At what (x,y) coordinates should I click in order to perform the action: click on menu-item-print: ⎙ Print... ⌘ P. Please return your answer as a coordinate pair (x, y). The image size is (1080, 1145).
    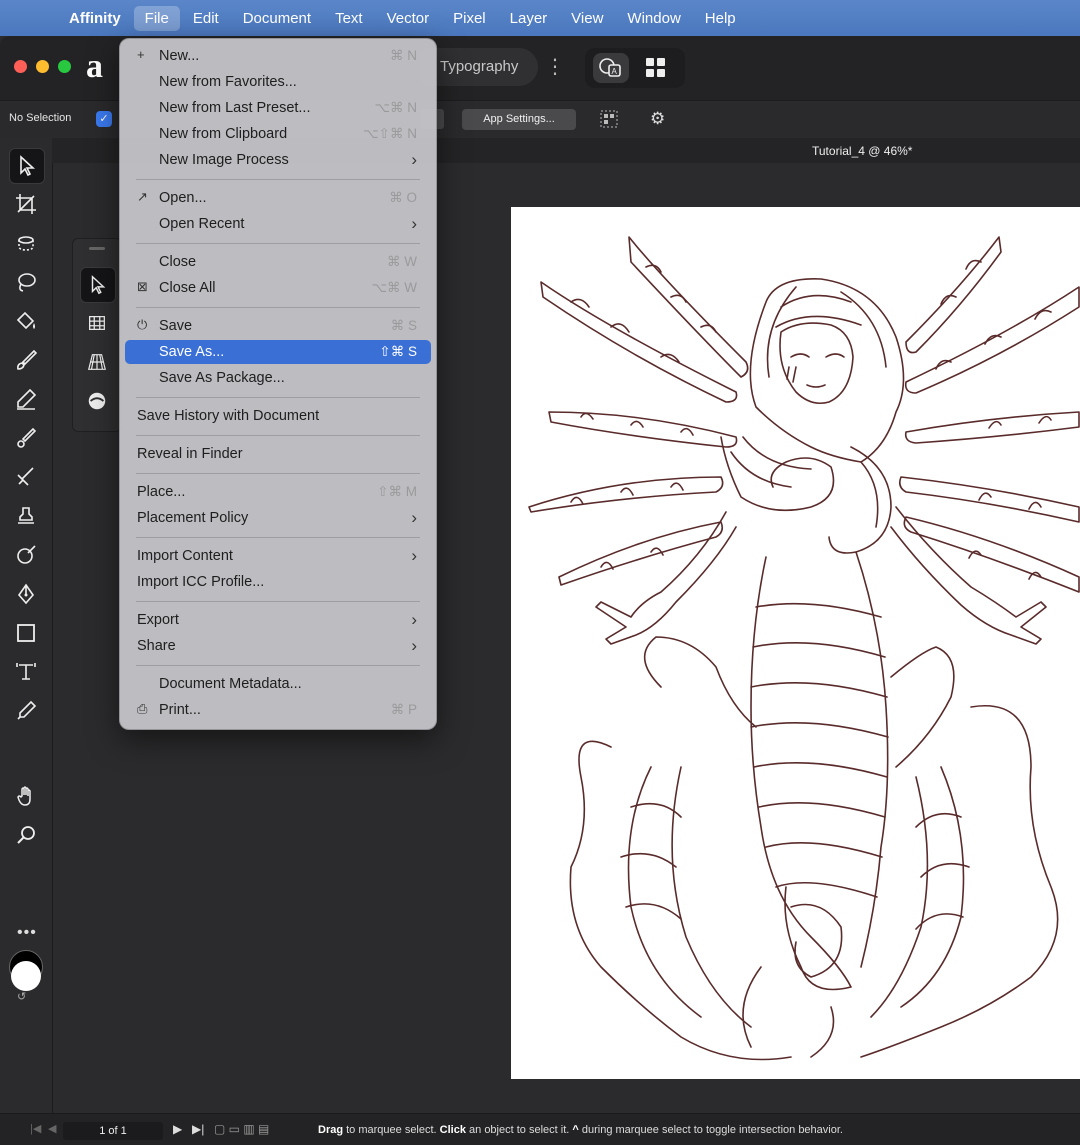
    Looking at the image, I should click on (278, 710).